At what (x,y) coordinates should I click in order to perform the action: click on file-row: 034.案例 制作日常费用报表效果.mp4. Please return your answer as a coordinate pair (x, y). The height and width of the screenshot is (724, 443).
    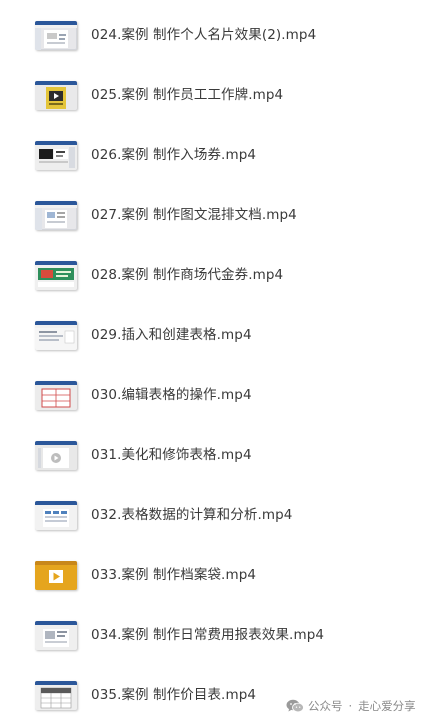
    Looking at the image, I should click on (221, 635).